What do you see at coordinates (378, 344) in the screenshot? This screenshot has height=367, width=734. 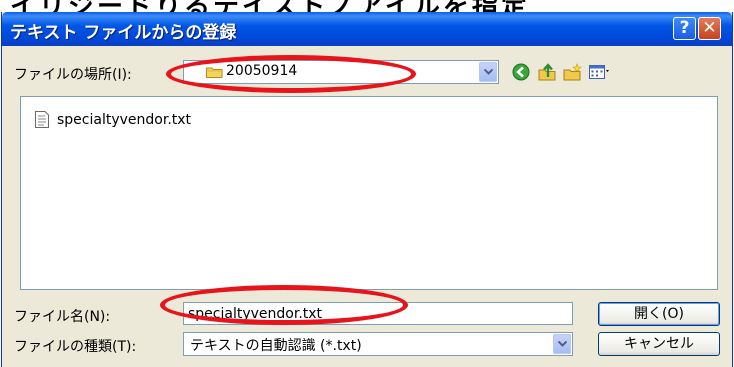 I see `file-type-dropdown: テキストの自動認識 (*.txt)` at bounding box center [378, 344].